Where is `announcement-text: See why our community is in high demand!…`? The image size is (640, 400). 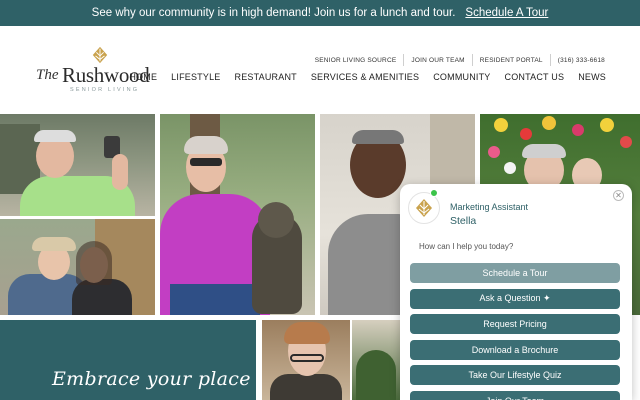 announcement-text: See why our community is in high demand!… is located at coordinates (273, 13).